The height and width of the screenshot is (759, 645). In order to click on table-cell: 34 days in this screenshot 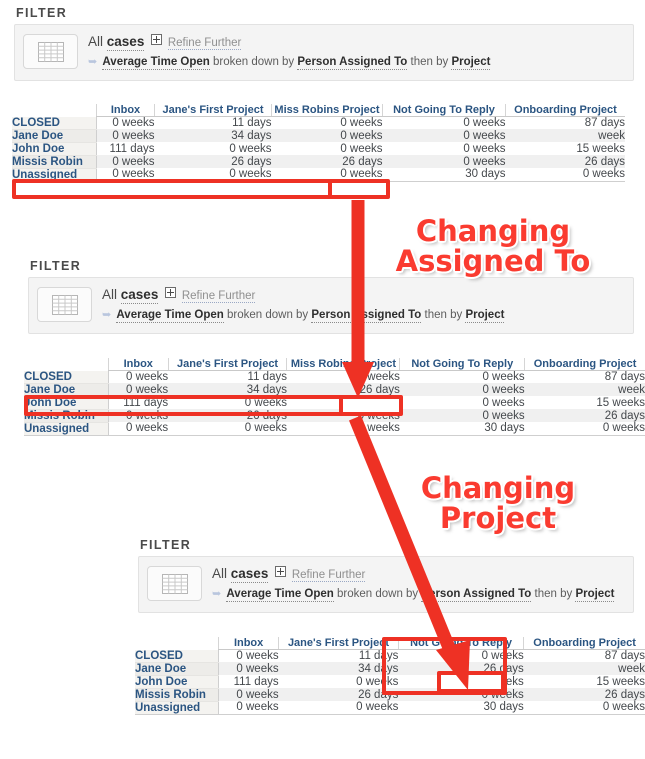, I will do `click(227, 389)`.